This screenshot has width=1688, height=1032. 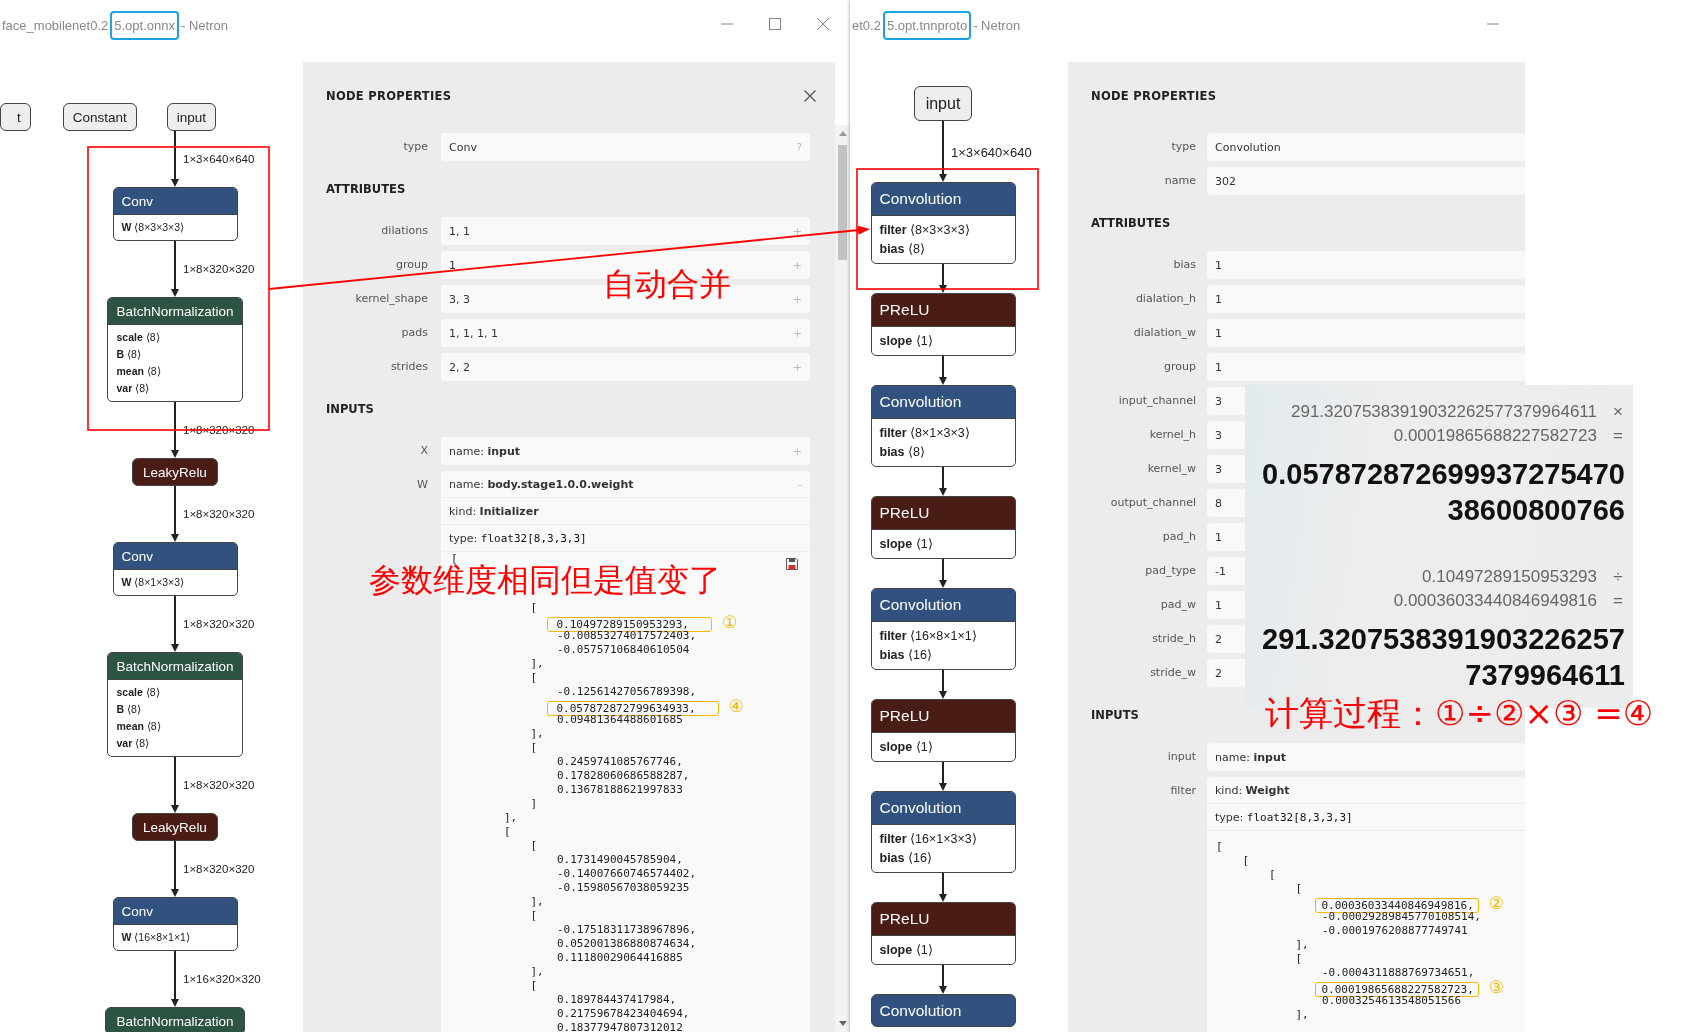 I want to click on graph-node: Conv W ⟨16×8×1×1⟩, so click(x=175, y=924).